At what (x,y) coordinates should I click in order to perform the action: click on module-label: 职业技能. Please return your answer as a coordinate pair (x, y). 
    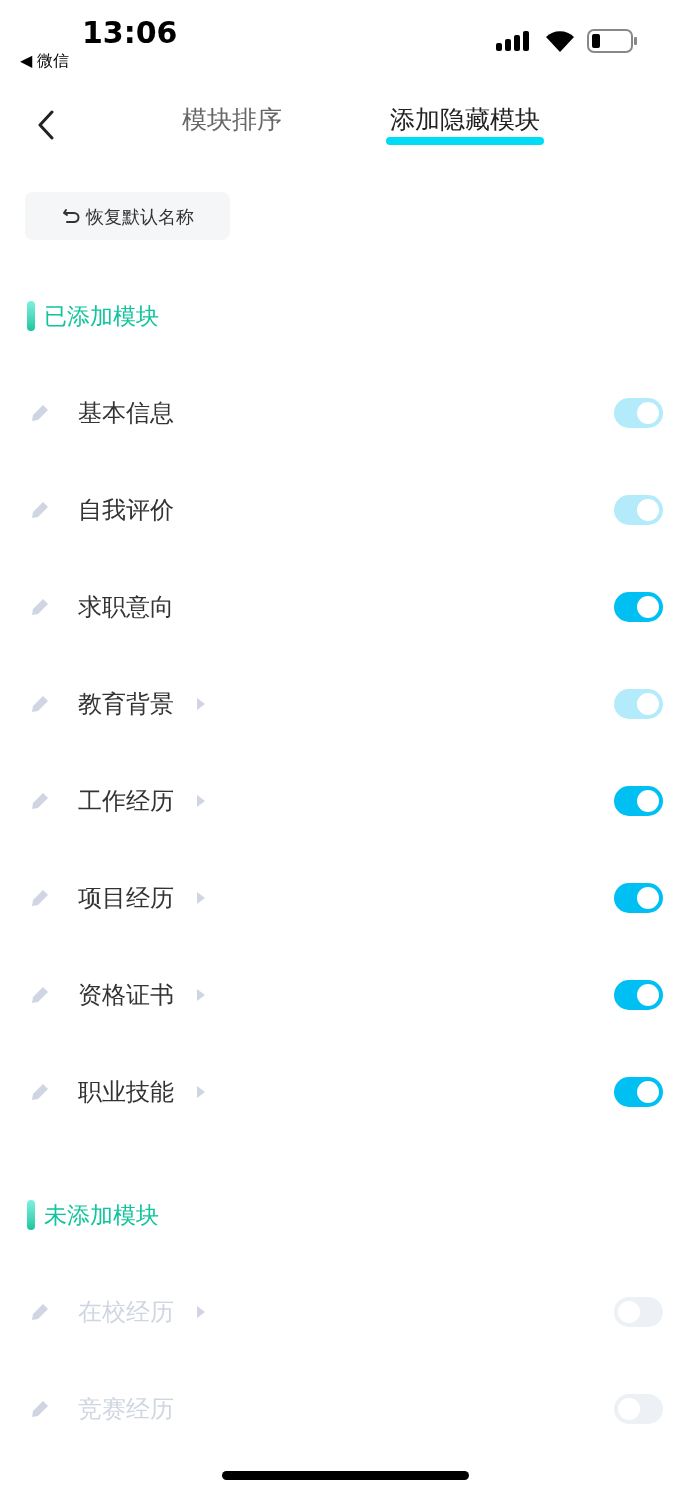
    Looking at the image, I should click on (126, 1092).